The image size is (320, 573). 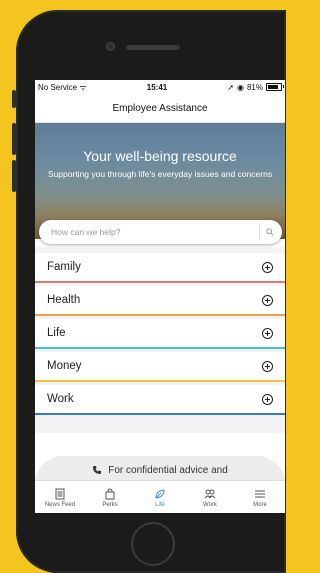 I want to click on status-right: ➚ ◉ 81%, so click(x=255, y=87).